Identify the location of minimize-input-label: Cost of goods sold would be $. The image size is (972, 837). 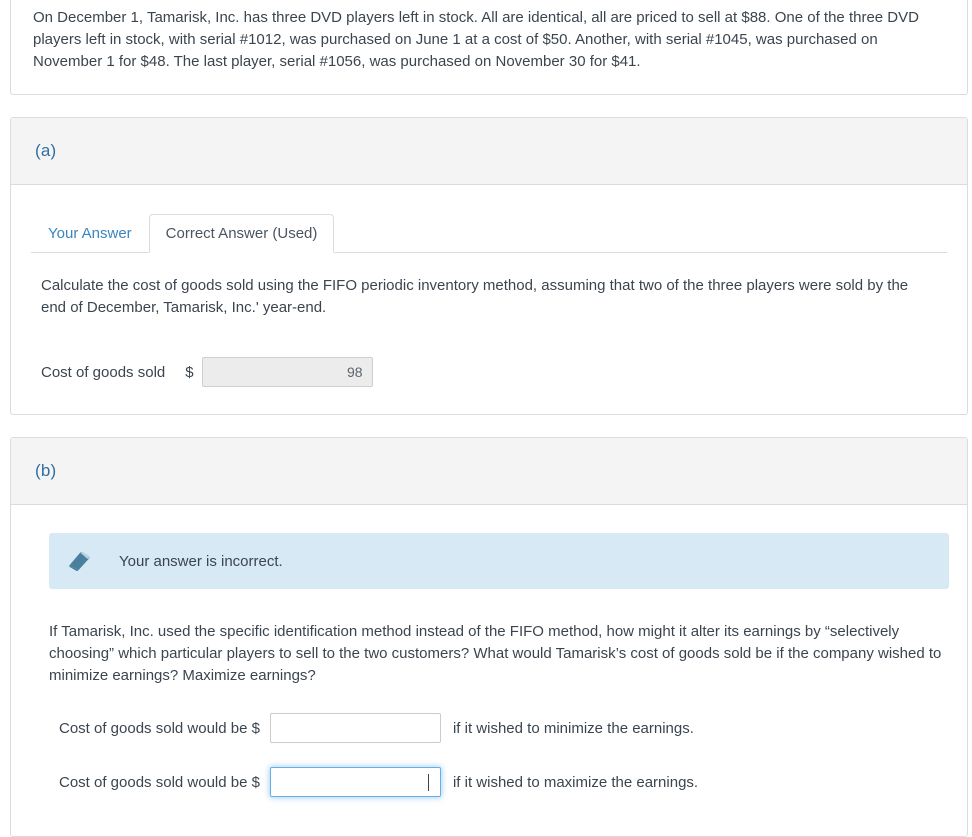
(159, 728).